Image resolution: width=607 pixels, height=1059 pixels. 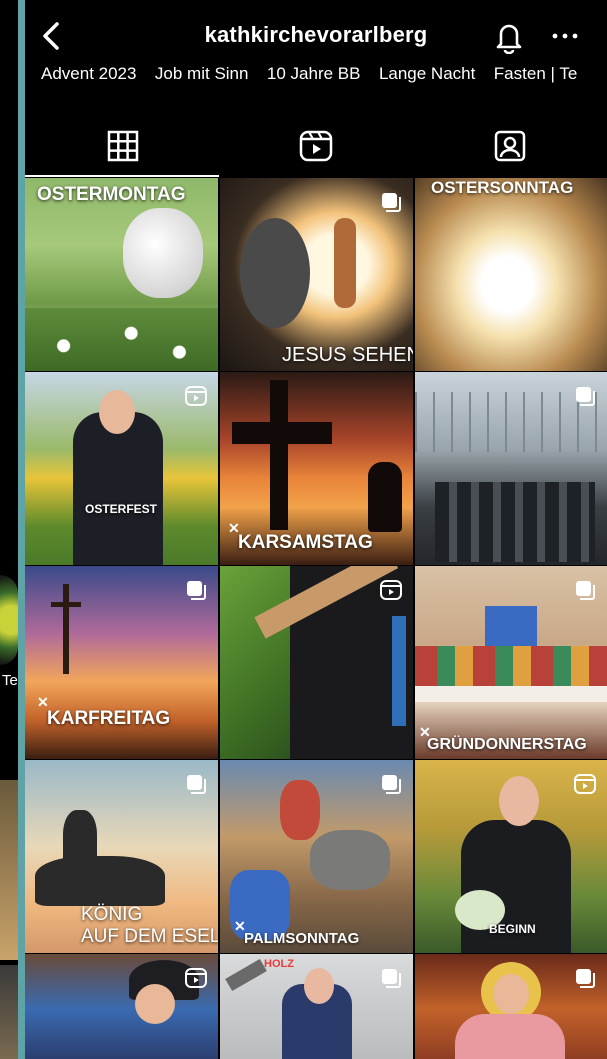 I want to click on post-caption: BEGINN, so click(x=512, y=929).